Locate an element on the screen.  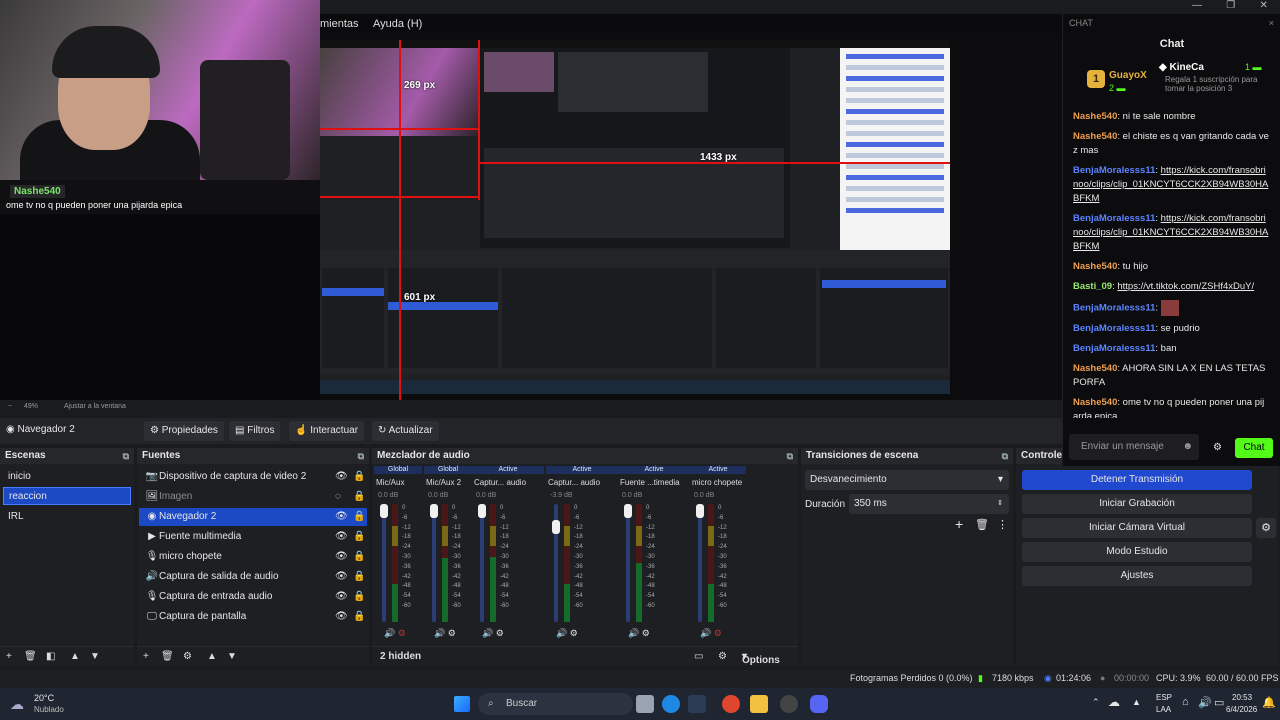
taskbar-search: ⌕ Buscar is located at coordinates (555, 704).